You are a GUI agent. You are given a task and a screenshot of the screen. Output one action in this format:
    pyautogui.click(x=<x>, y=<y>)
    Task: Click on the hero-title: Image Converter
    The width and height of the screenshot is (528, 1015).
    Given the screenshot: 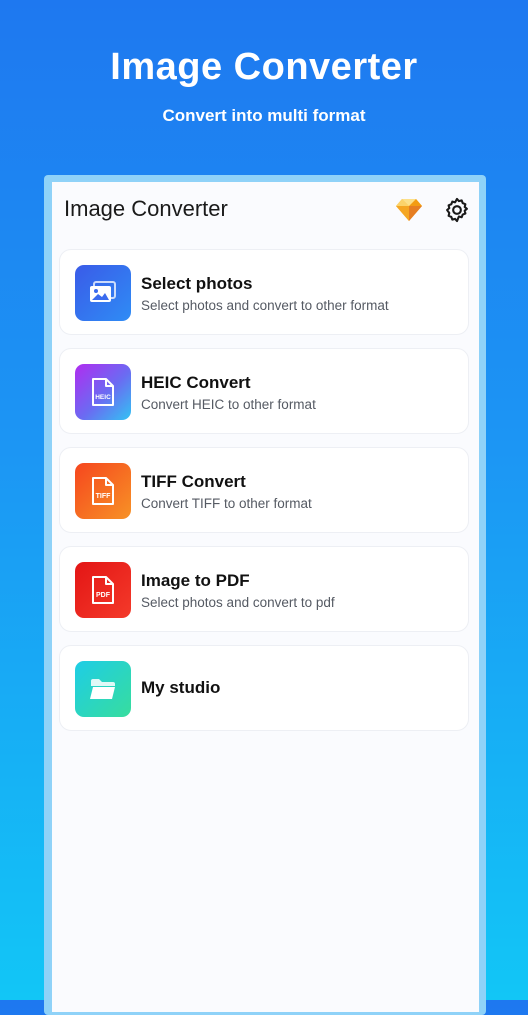 What is the action you would take?
    pyautogui.click(x=264, y=67)
    